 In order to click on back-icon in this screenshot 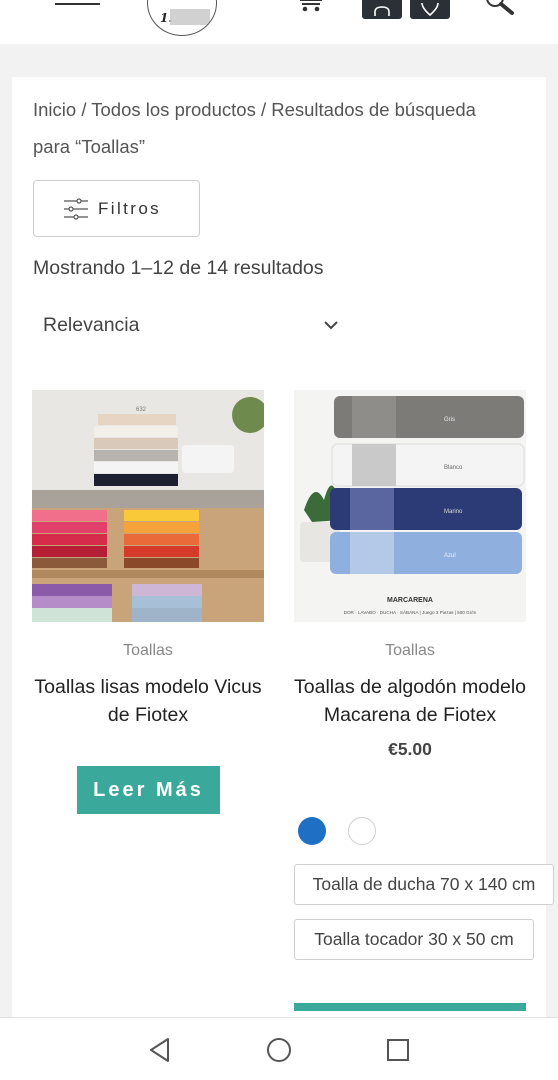, I will do `click(160, 1050)`.